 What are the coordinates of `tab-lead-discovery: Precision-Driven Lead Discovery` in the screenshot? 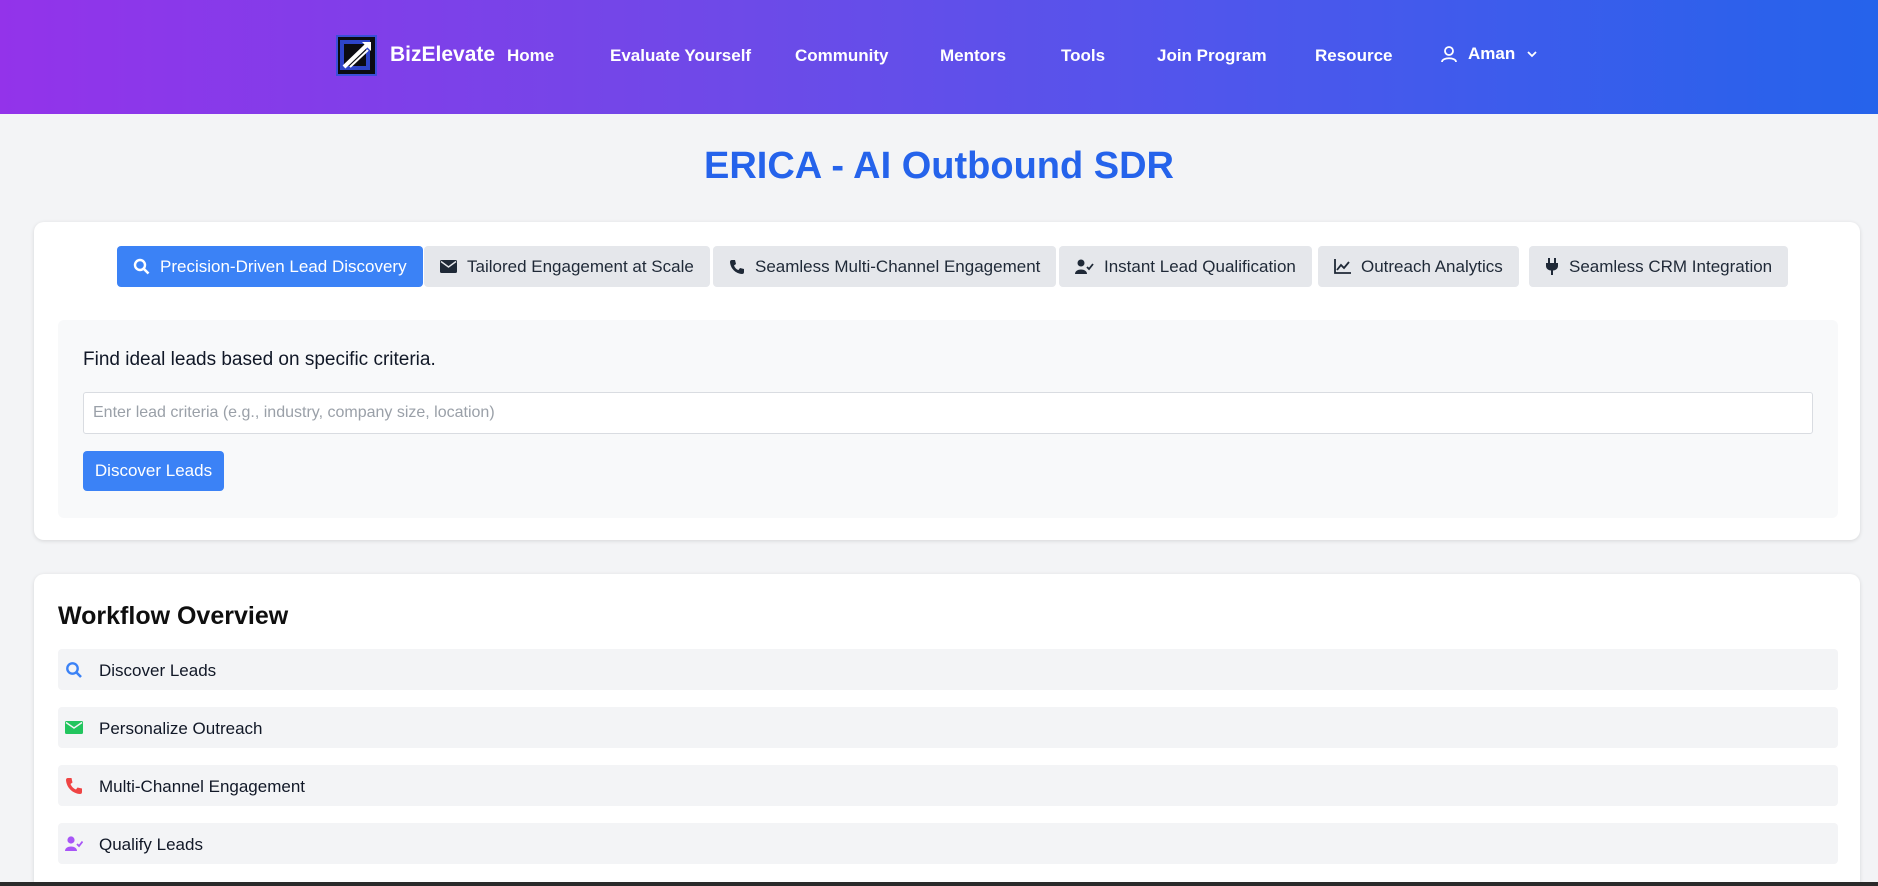 It's located at (270, 266).